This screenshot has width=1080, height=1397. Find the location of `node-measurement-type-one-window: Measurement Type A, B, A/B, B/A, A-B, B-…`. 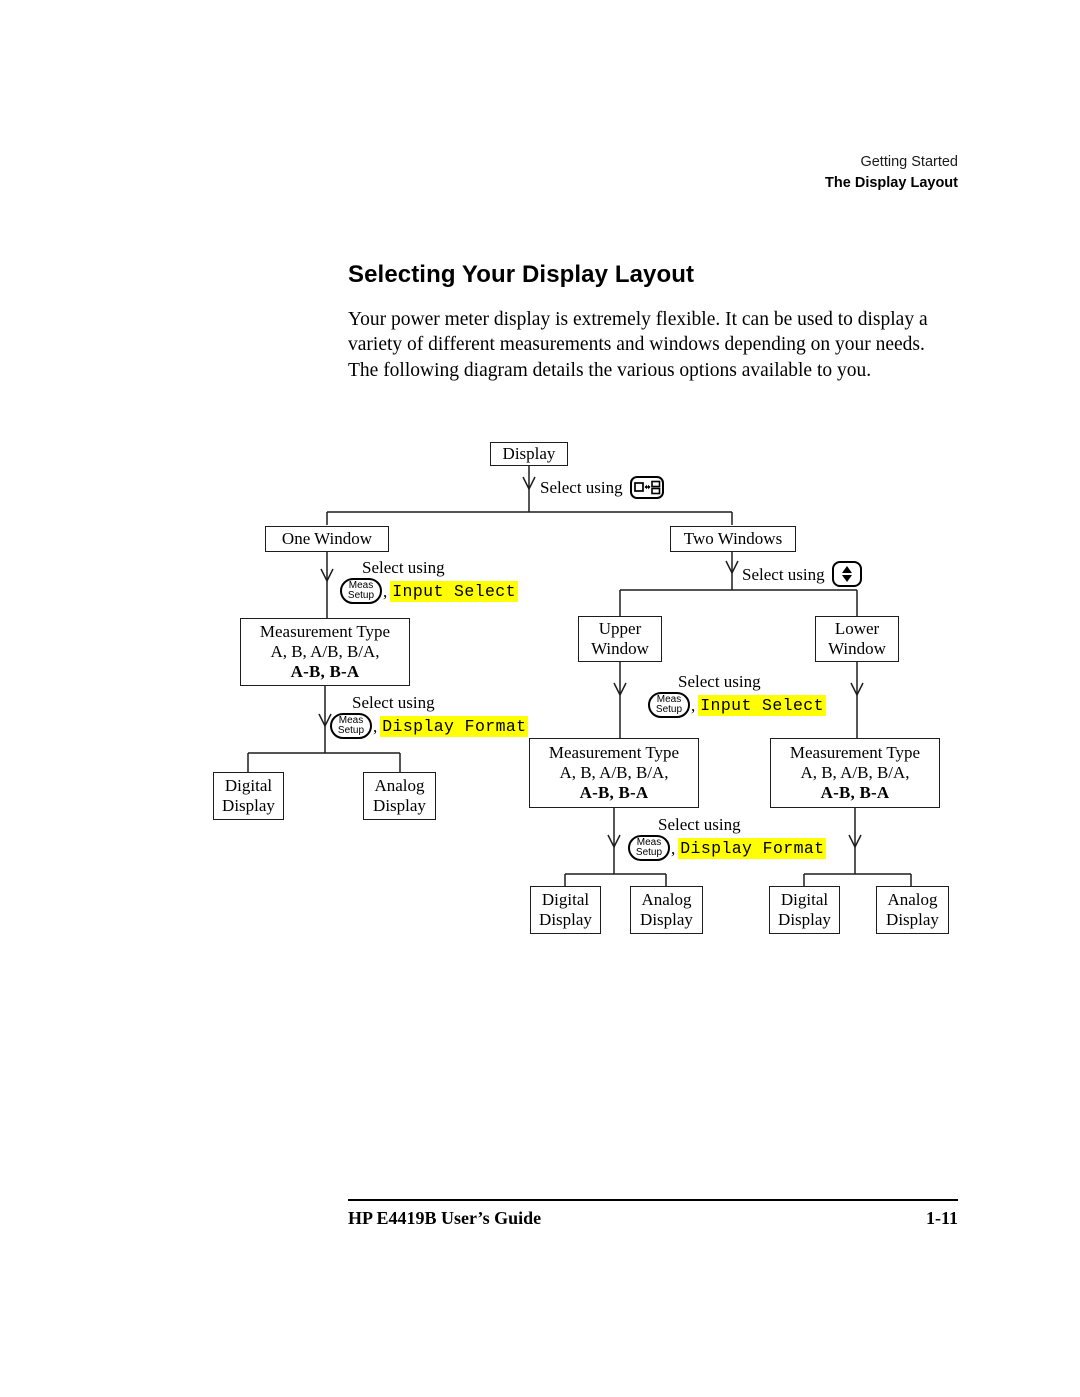

node-measurement-type-one-window: Measurement Type A, B, A/B, B/A, A-B, B-… is located at coordinates (325, 652).